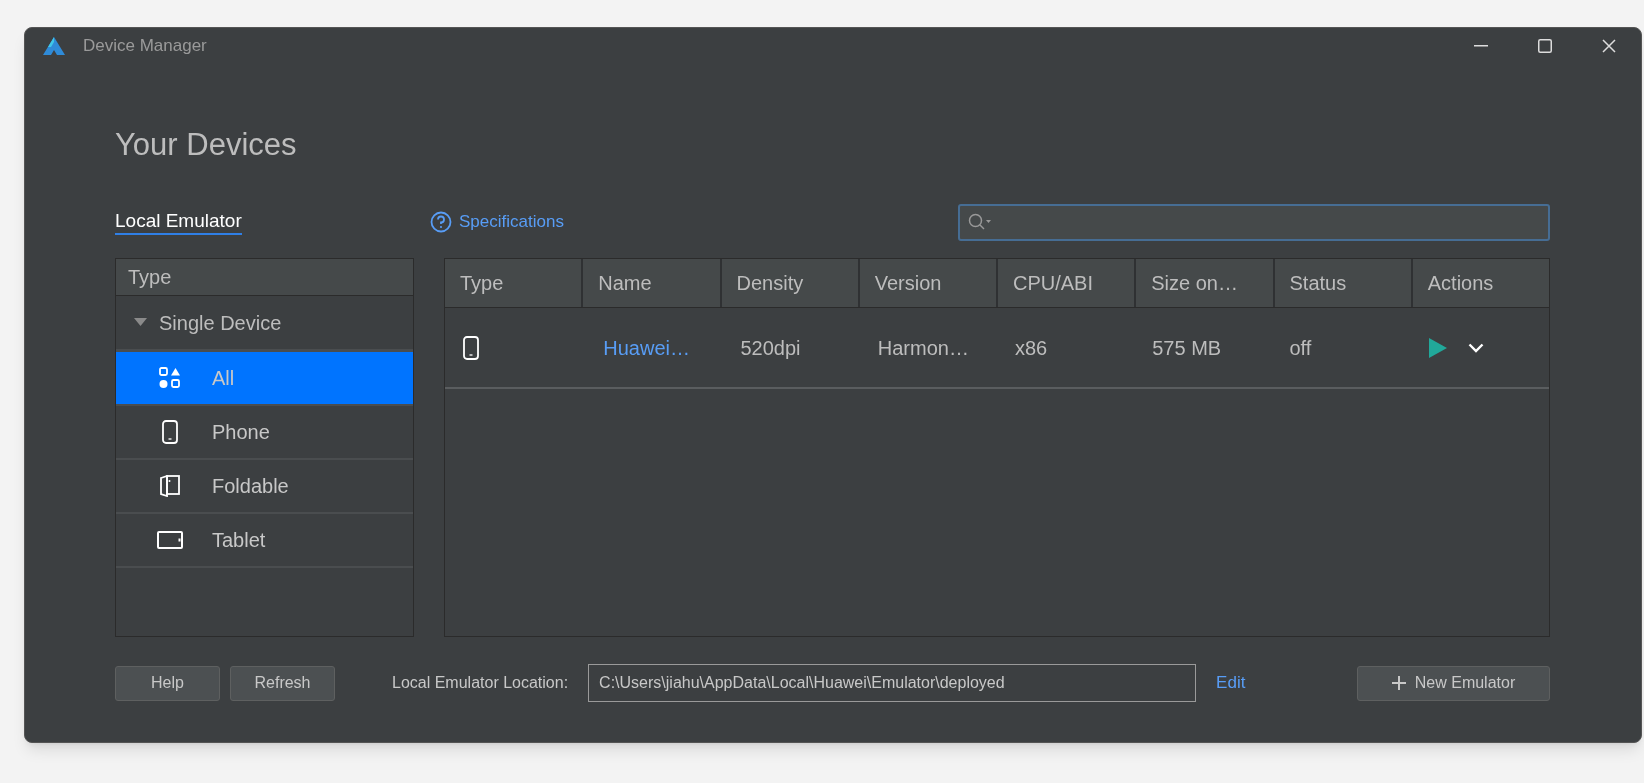 The image size is (1644, 783). I want to click on column-header: Name, so click(652, 283).